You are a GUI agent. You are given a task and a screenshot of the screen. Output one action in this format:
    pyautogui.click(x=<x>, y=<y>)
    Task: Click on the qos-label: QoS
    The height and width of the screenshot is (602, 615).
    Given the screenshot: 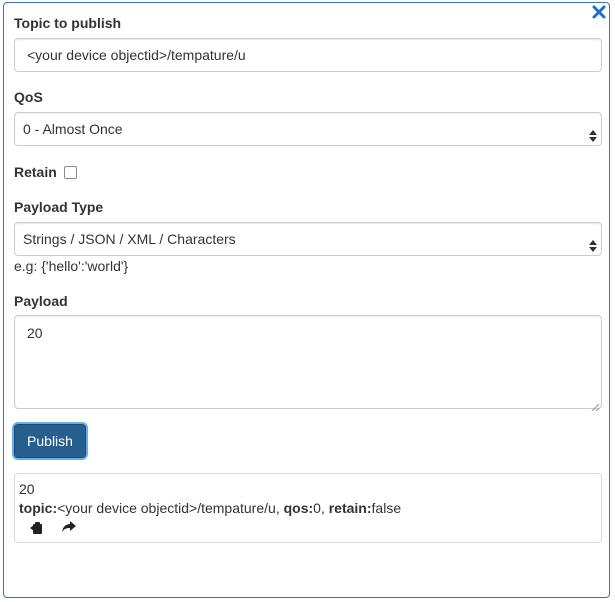 What is the action you would take?
    pyautogui.click(x=28, y=97)
    